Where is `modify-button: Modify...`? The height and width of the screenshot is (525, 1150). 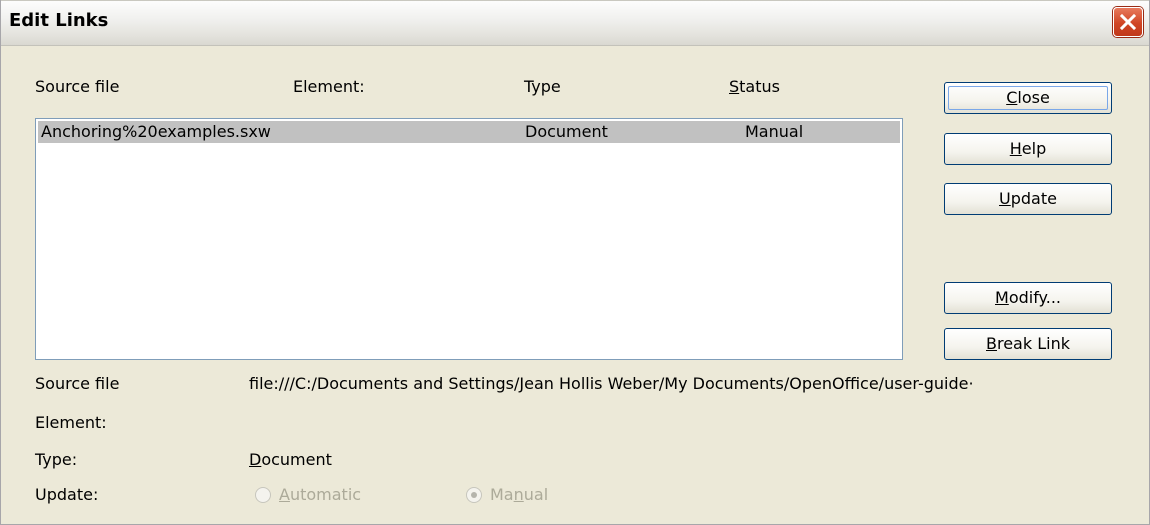 modify-button: Modify... is located at coordinates (1028, 298).